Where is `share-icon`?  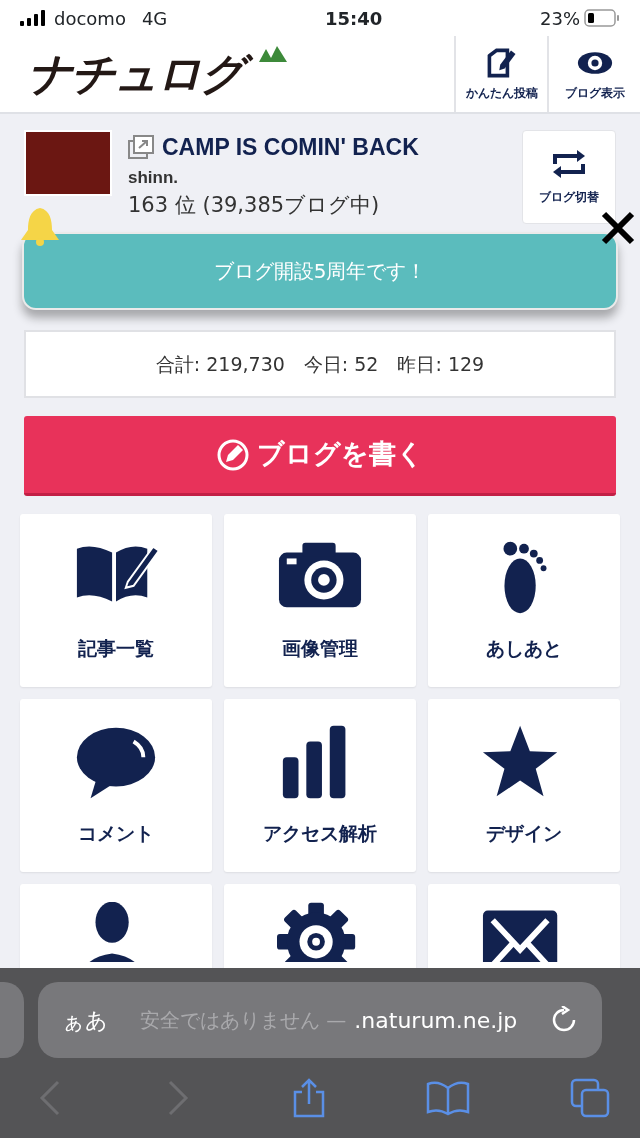 share-icon is located at coordinates (309, 1098).